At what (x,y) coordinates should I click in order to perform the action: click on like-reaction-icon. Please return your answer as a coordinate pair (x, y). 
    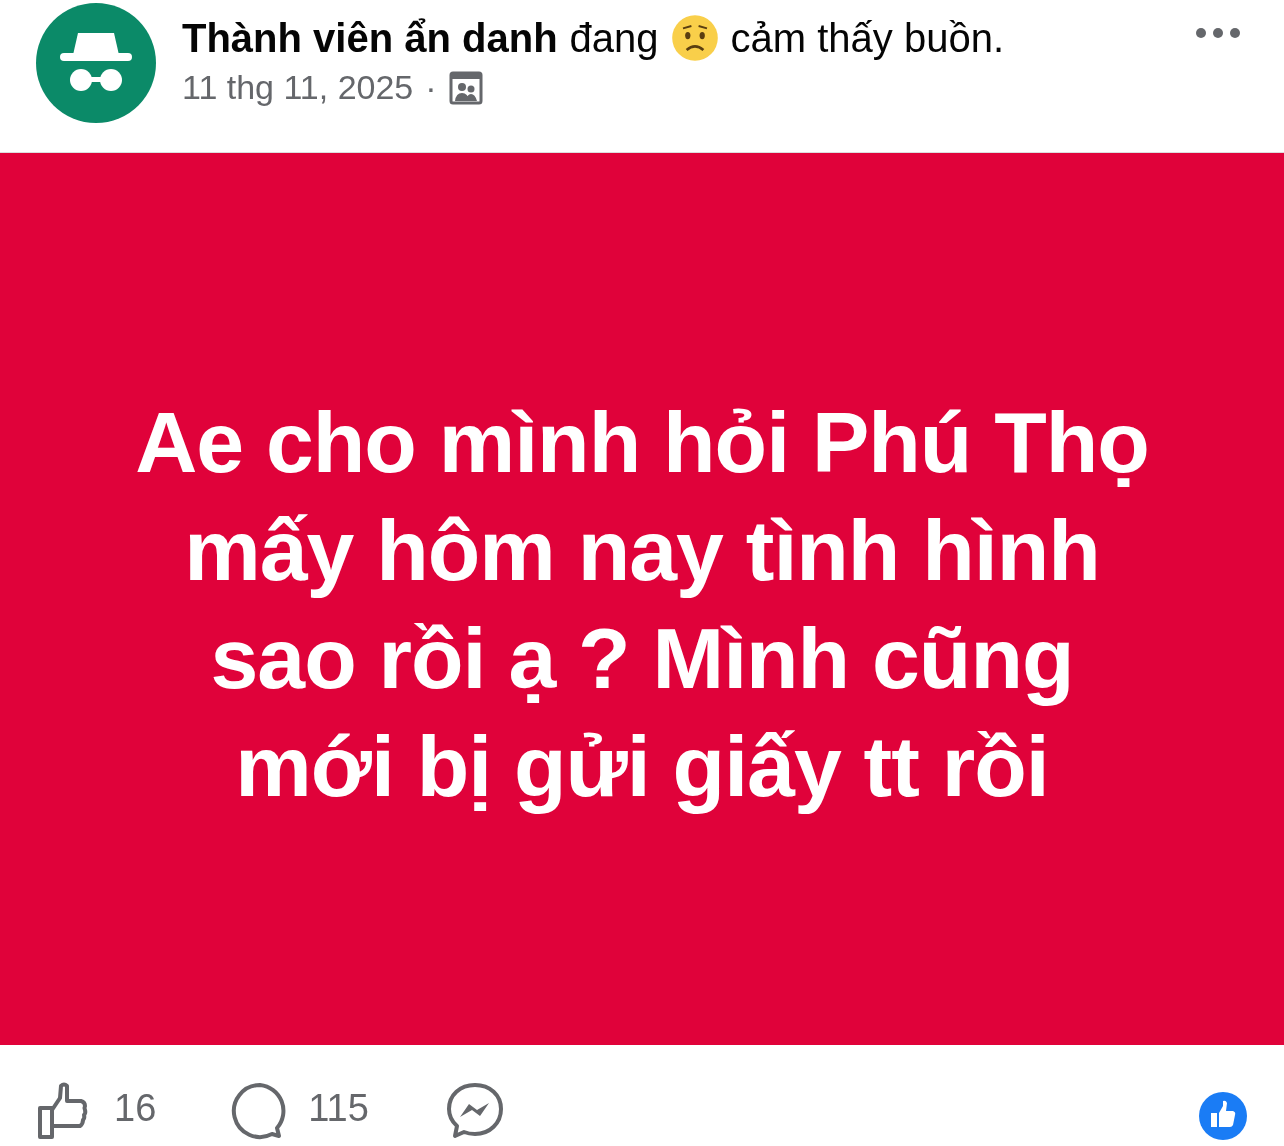
    Looking at the image, I should click on (1223, 1116).